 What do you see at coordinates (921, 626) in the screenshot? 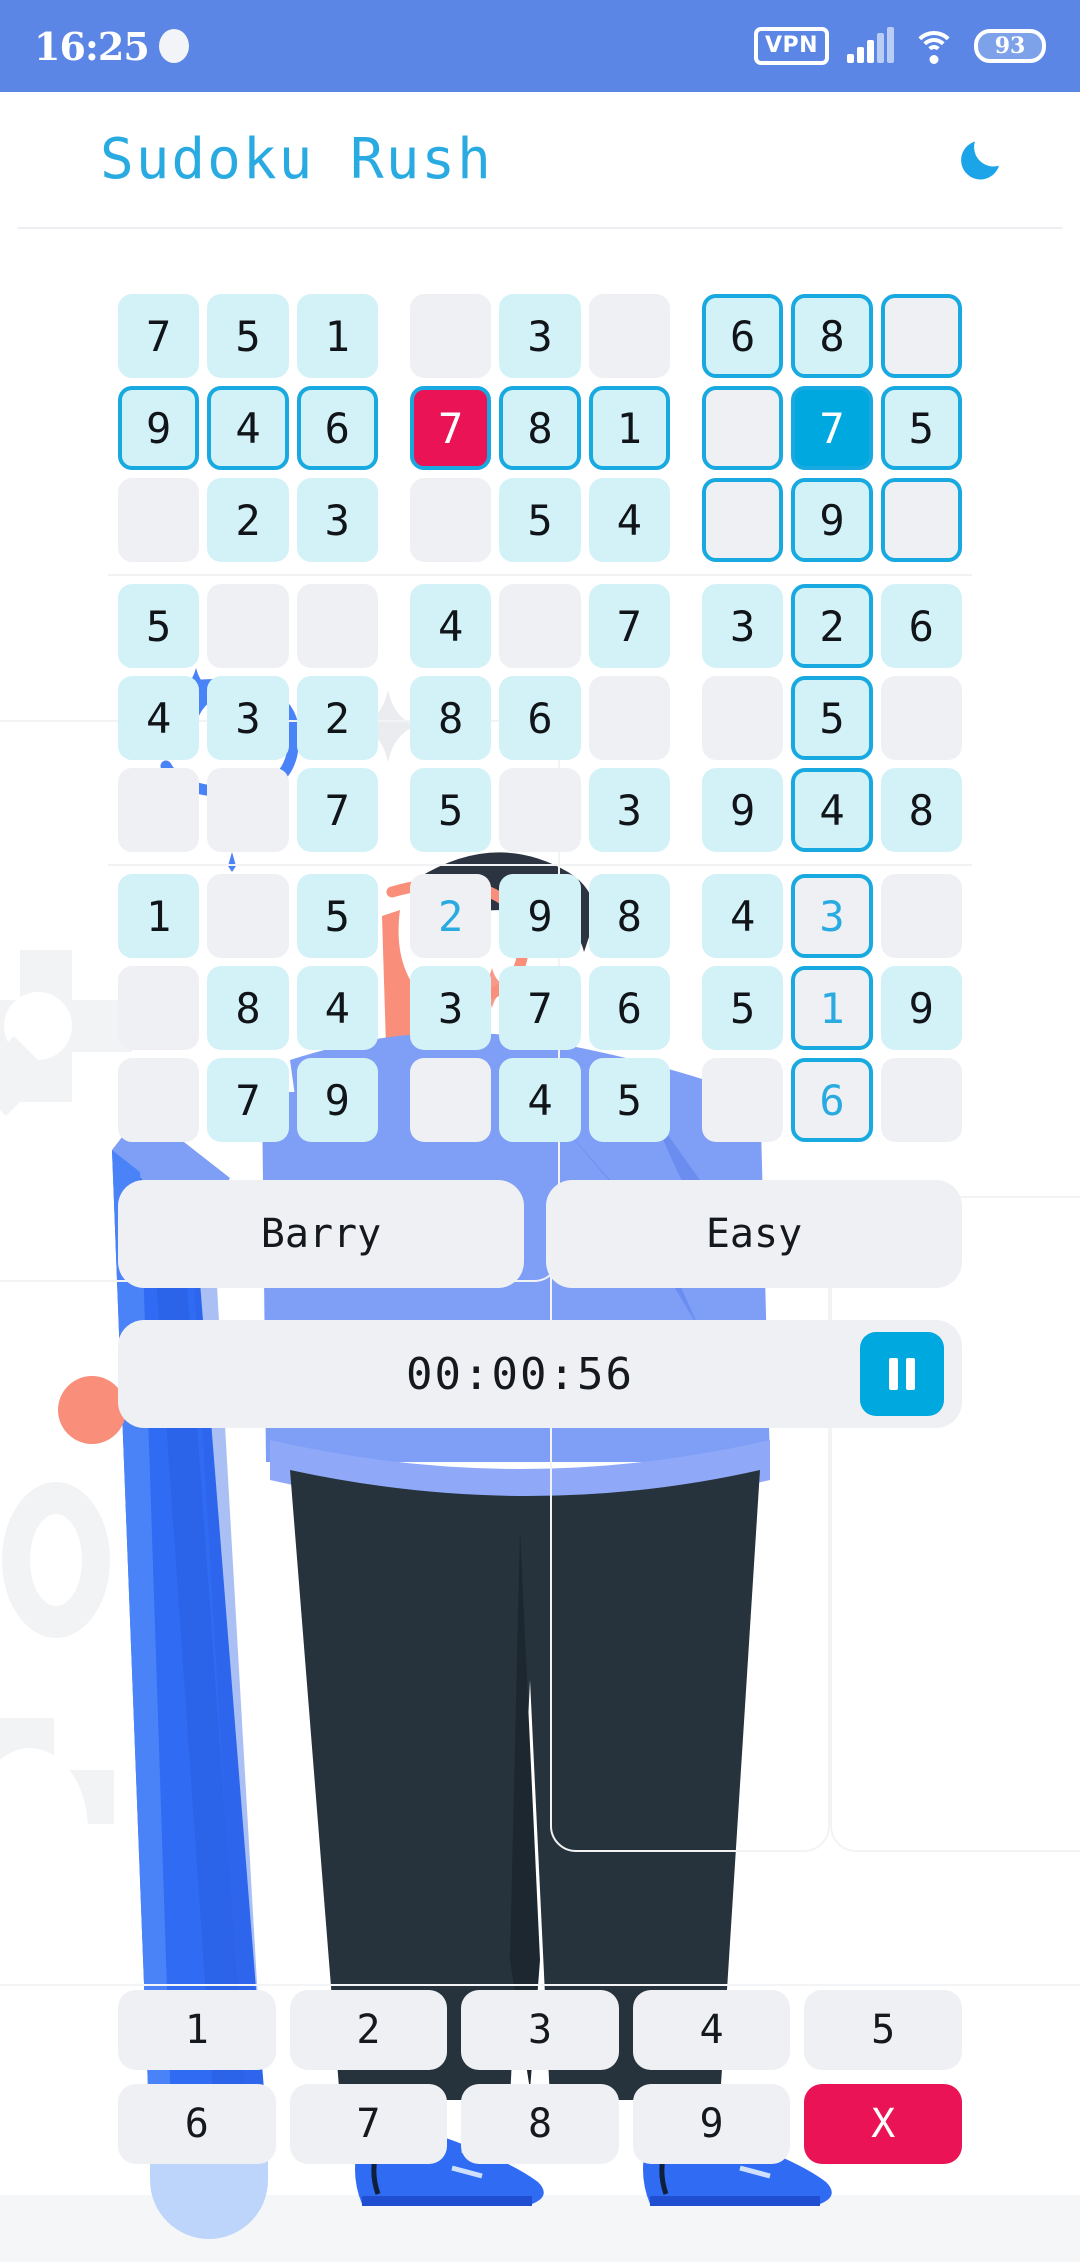
I see `sudoku-cell-r4c9: 6` at bounding box center [921, 626].